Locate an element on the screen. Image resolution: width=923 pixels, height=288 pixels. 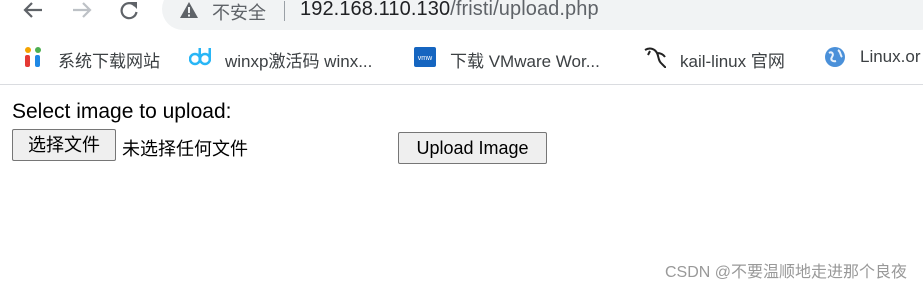
svg-text: vmw is located at coordinates (425, 58).